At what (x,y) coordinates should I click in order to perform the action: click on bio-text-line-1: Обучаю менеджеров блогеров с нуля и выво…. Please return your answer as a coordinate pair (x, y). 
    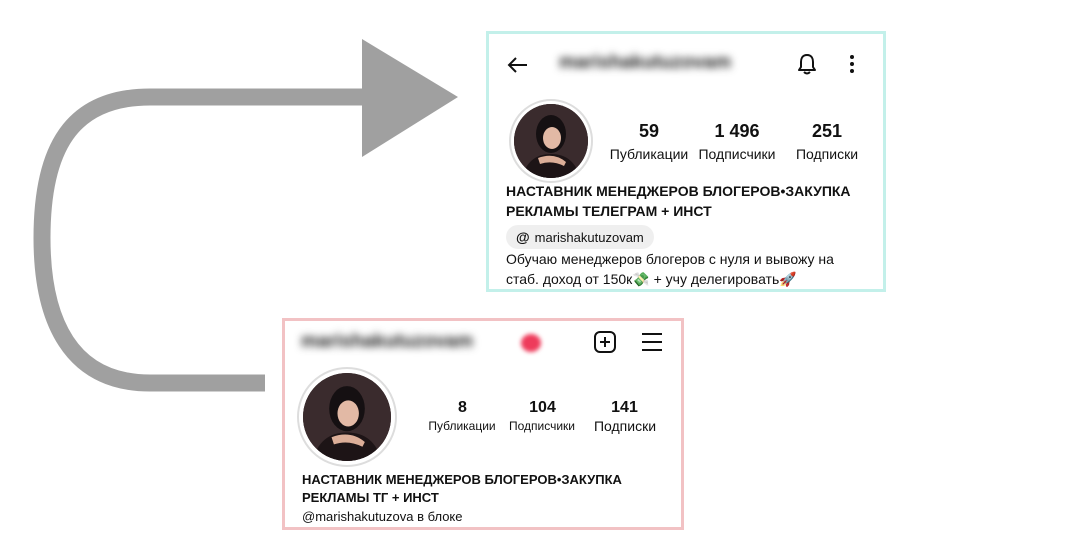
    Looking at the image, I should click on (670, 259).